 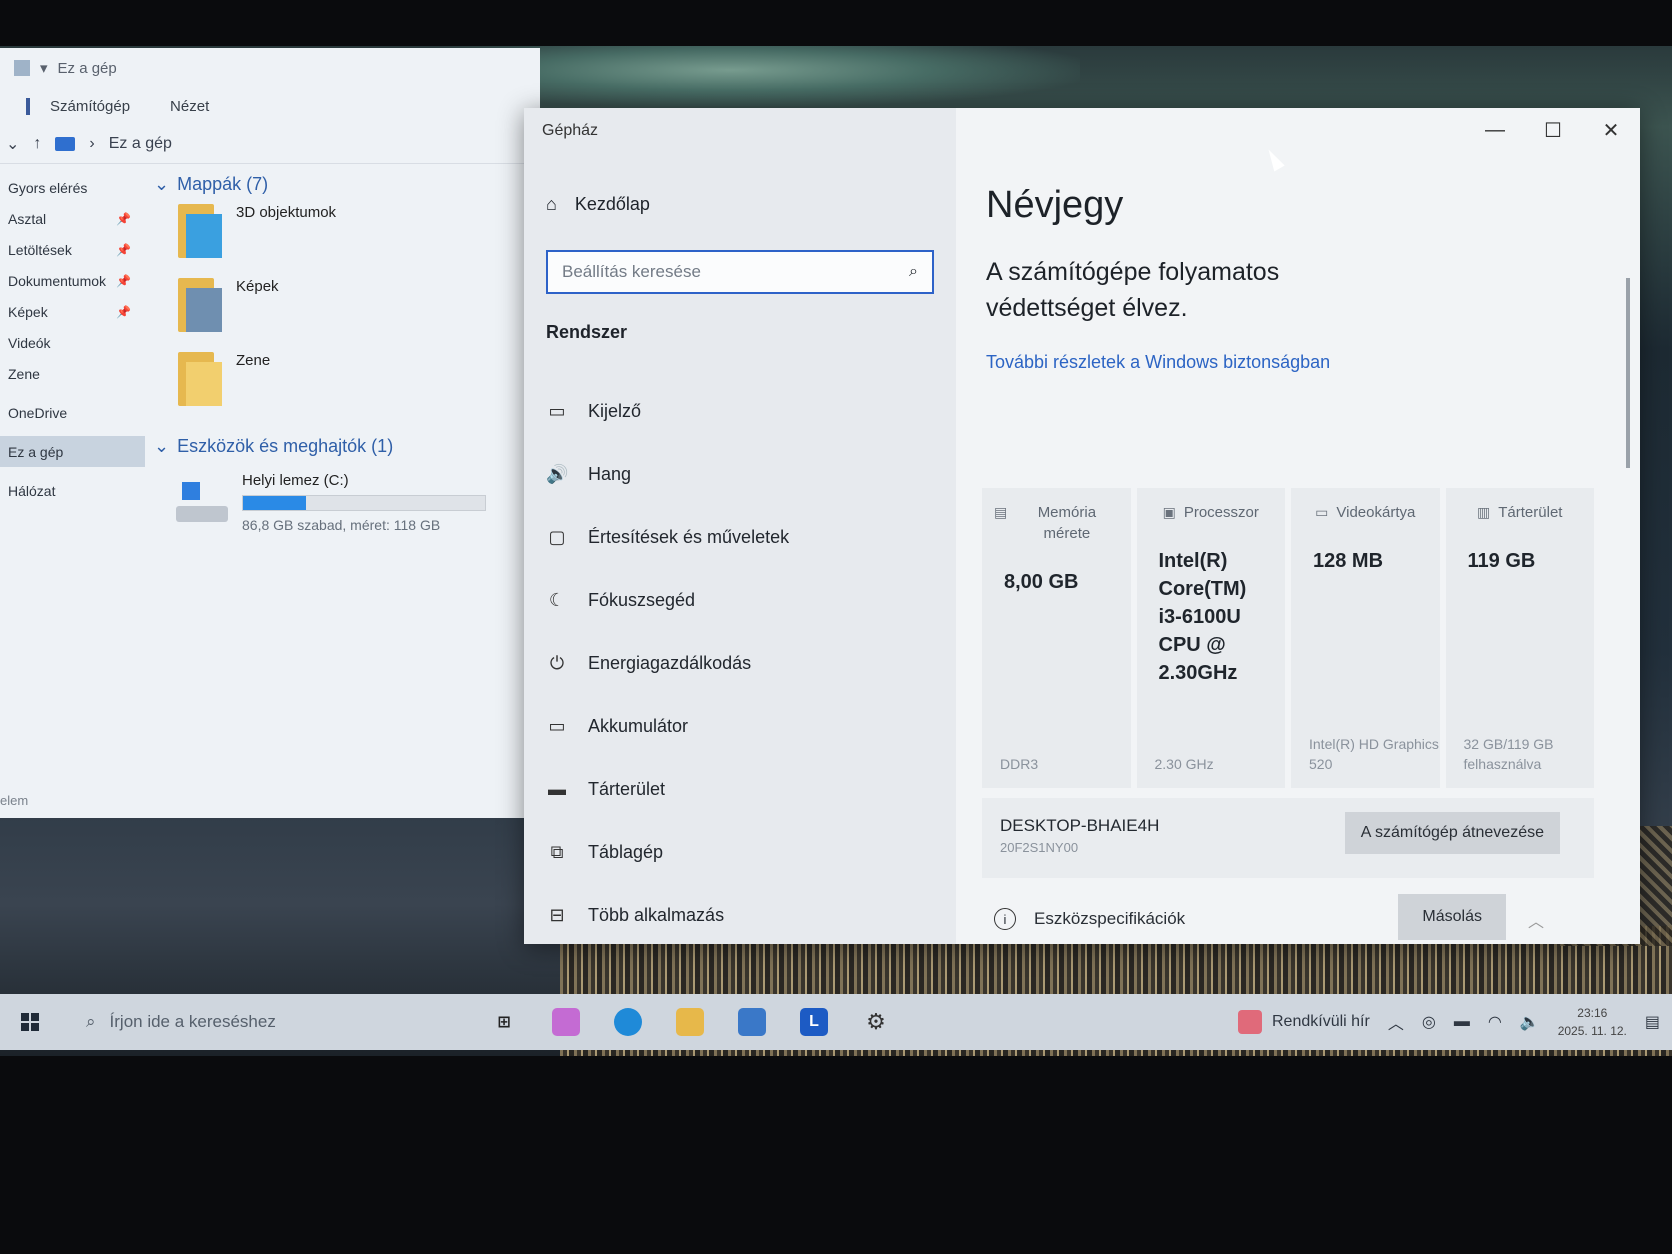 What do you see at coordinates (1158, 362) in the screenshot?
I see `windows-security-link: További részletek a Windows biztonságban` at bounding box center [1158, 362].